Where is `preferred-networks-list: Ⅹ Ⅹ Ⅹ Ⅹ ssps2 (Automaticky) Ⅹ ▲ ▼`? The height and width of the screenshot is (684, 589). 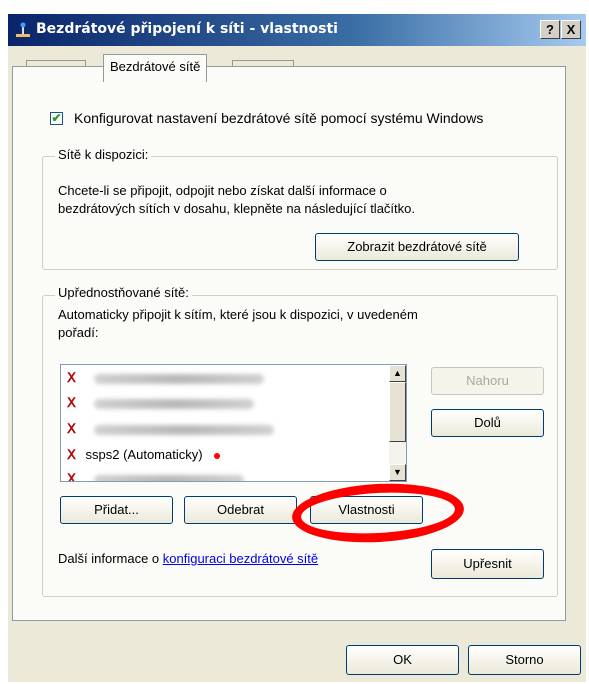
preferred-networks-list: Ⅹ Ⅹ Ⅹ Ⅹ ssps2 (Automaticky) Ⅹ ▲ ▼ is located at coordinates (233, 423).